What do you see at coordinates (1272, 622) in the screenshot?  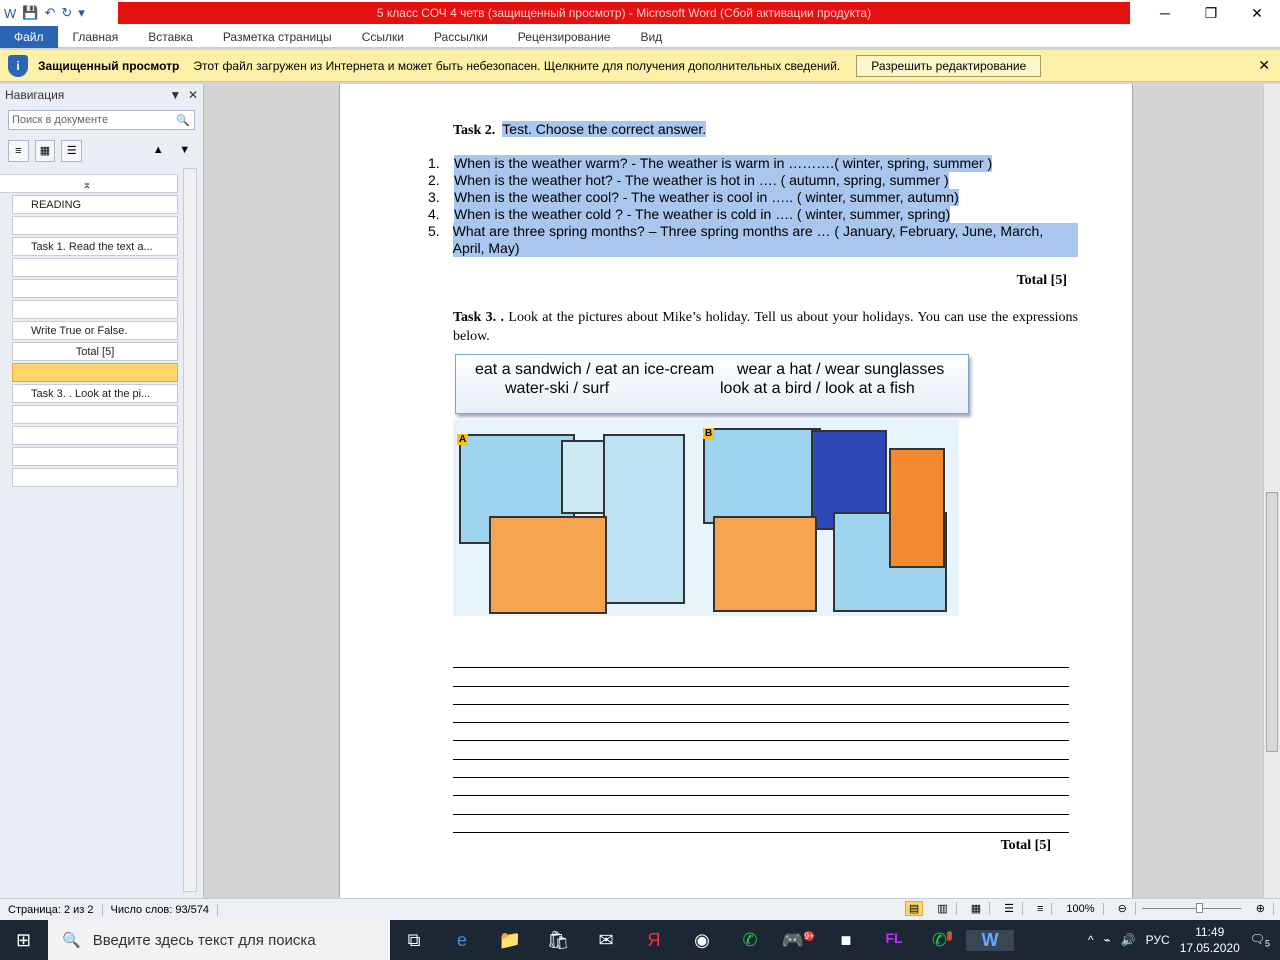 I see `scrollbar-thumb` at bounding box center [1272, 622].